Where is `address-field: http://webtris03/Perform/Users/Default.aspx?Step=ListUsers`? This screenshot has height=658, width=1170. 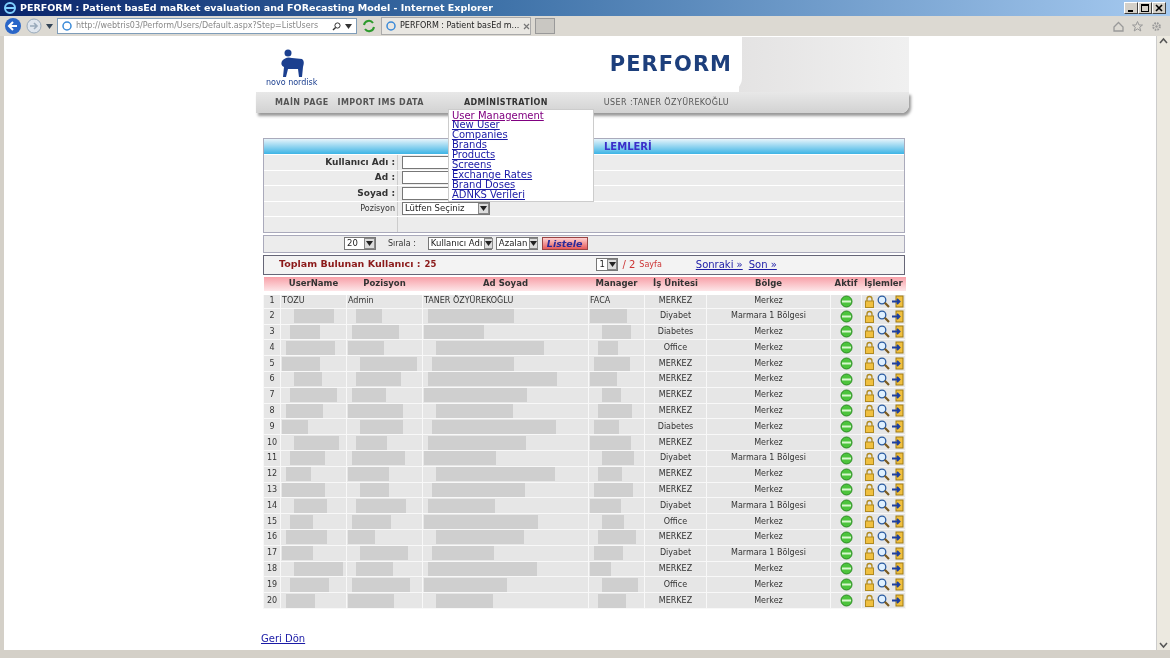
address-field: http://webtris03/Perform/Users/Default.aspx?Step=ListUsers is located at coordinates (207, 26).